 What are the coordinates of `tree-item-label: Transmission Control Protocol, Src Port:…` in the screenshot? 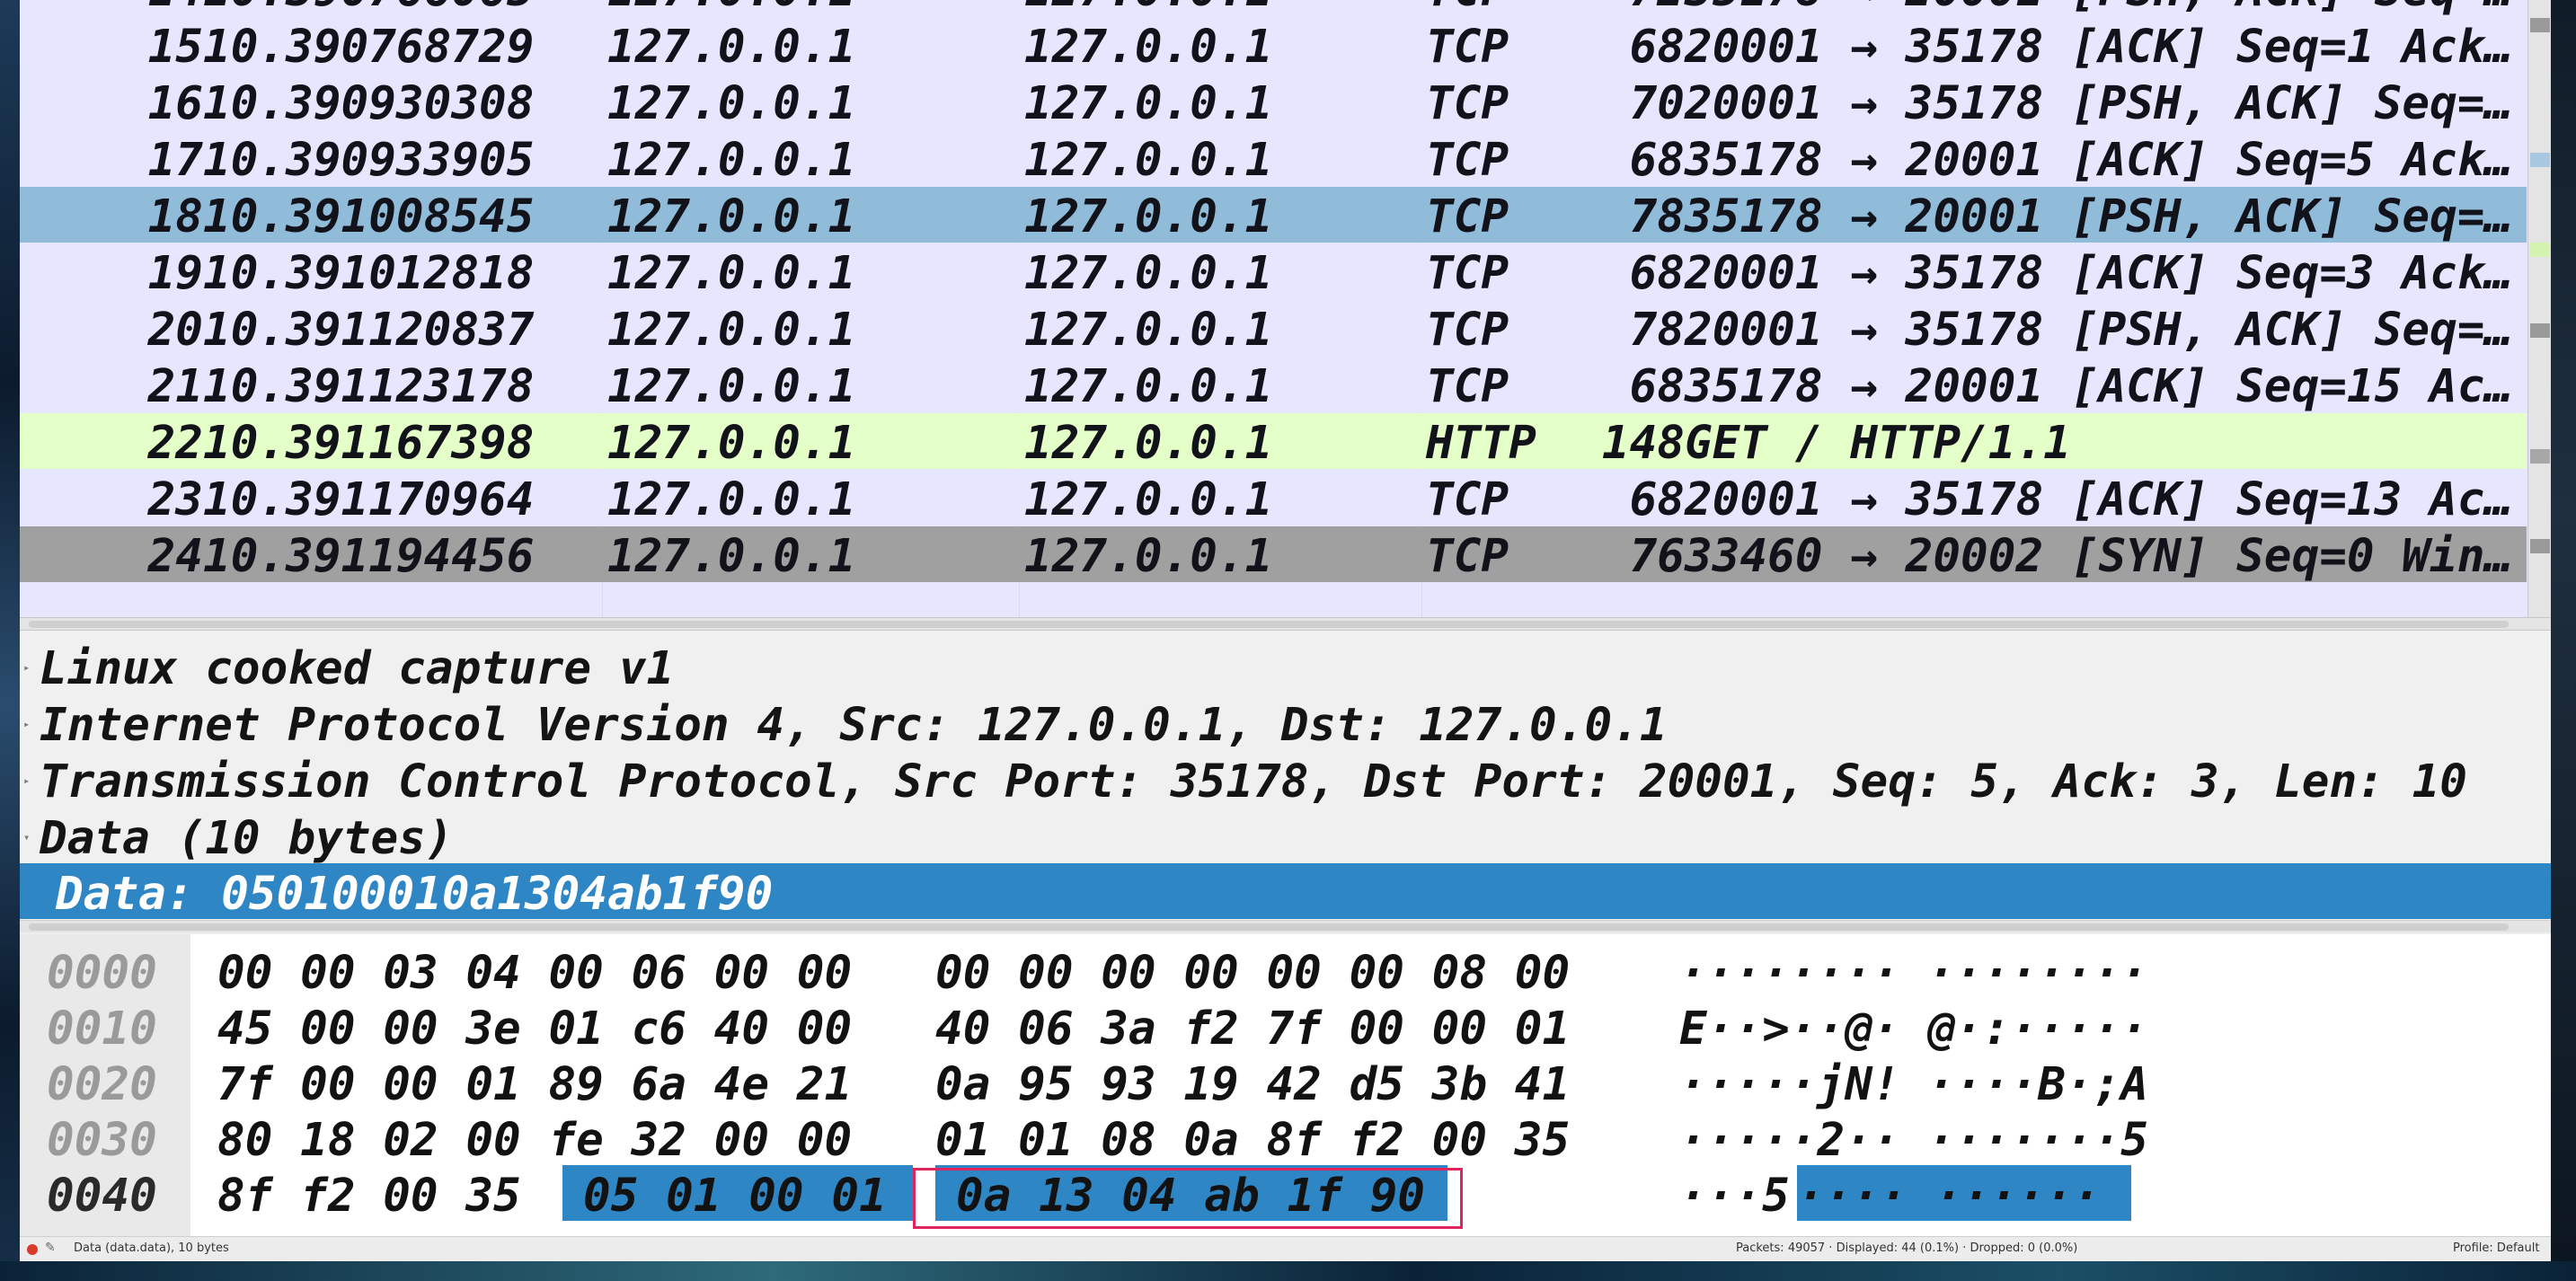 It's located at (1254, 781).